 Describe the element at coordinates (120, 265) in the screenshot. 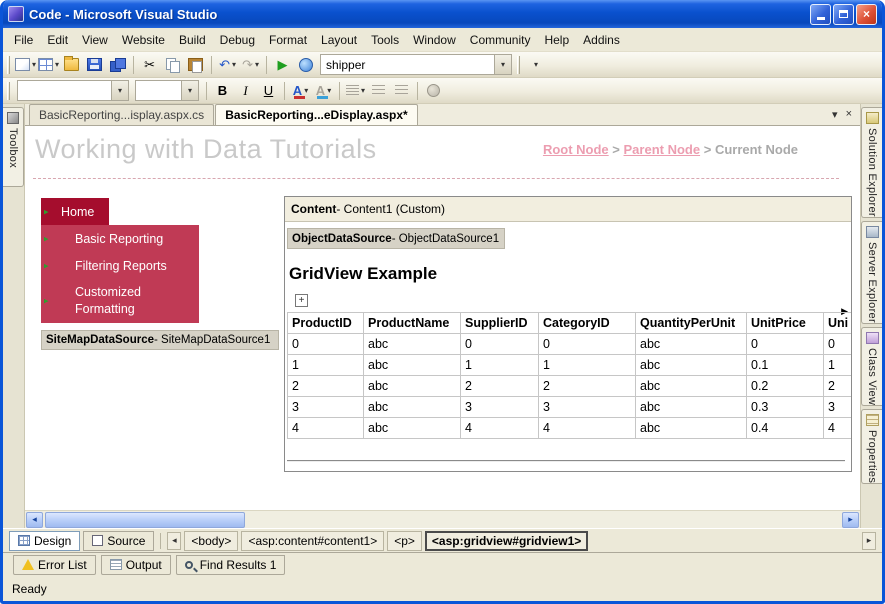

I see `nav-item-filtering-reports: ▸ Filtering Reports` at that location.